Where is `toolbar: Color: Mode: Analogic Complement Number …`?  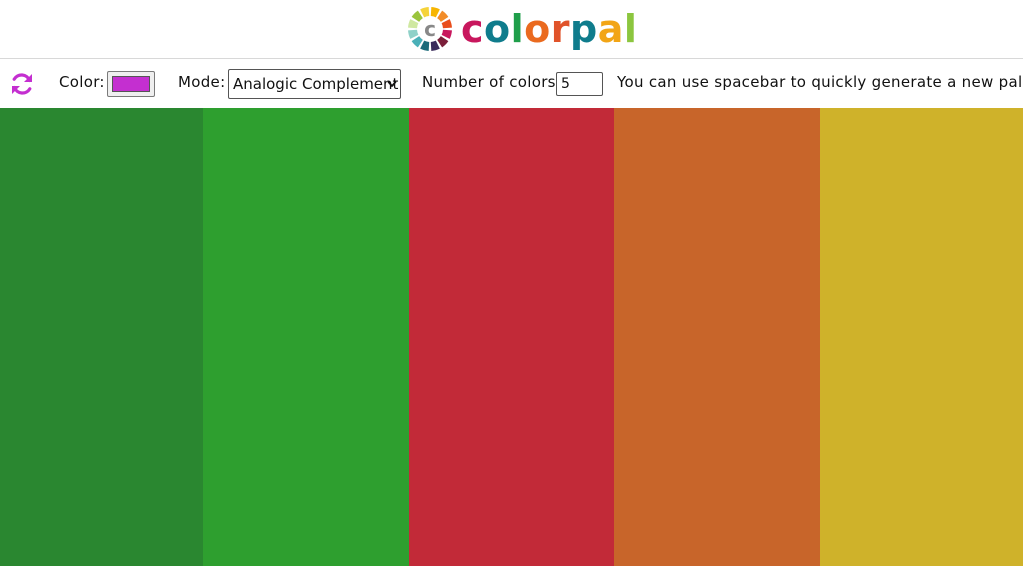 toolbar: Color: Mode: Analogic Complement Number … is located at coordinates (511, 83).